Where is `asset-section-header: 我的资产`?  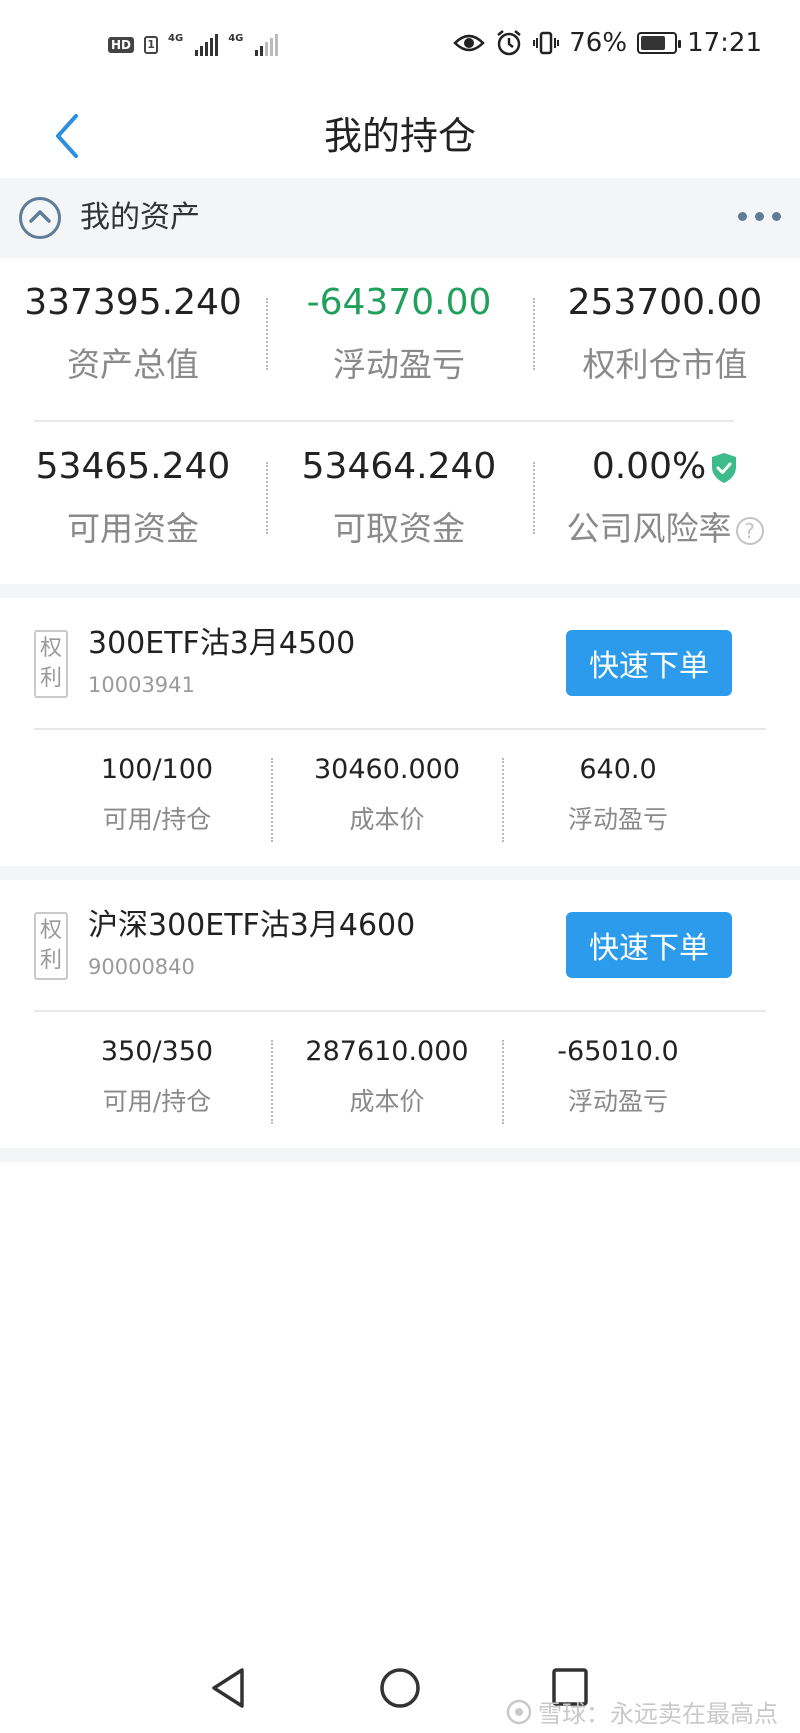
asset-section-header: 我的资产 is located at coordinates (400, 218).